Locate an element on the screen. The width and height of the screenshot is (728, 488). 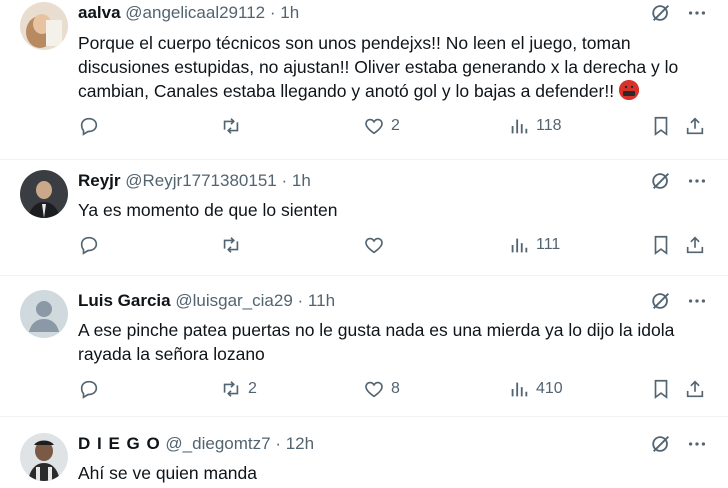
display-name: aalva is located at coordinates (99, 12).